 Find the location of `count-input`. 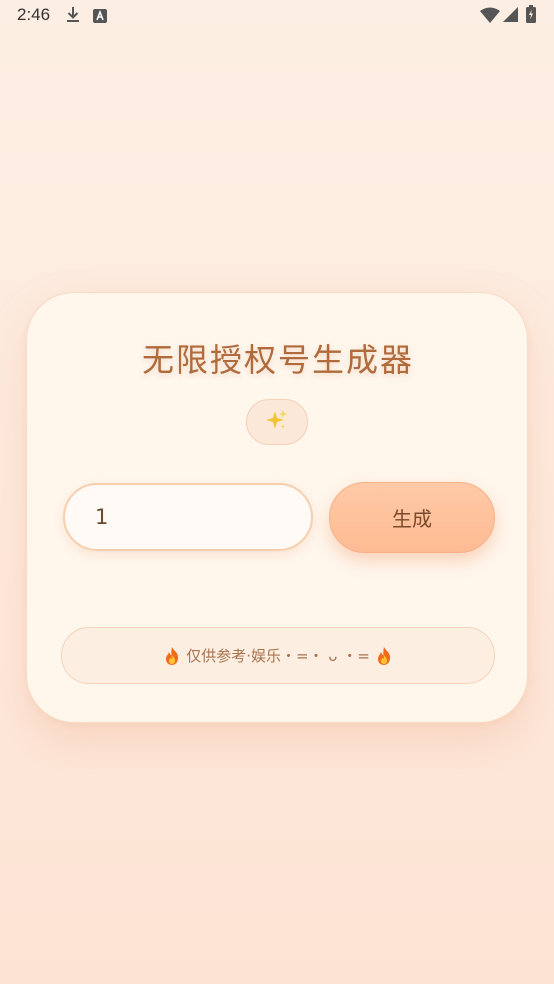

count-input is located at coordinates (188, 517).